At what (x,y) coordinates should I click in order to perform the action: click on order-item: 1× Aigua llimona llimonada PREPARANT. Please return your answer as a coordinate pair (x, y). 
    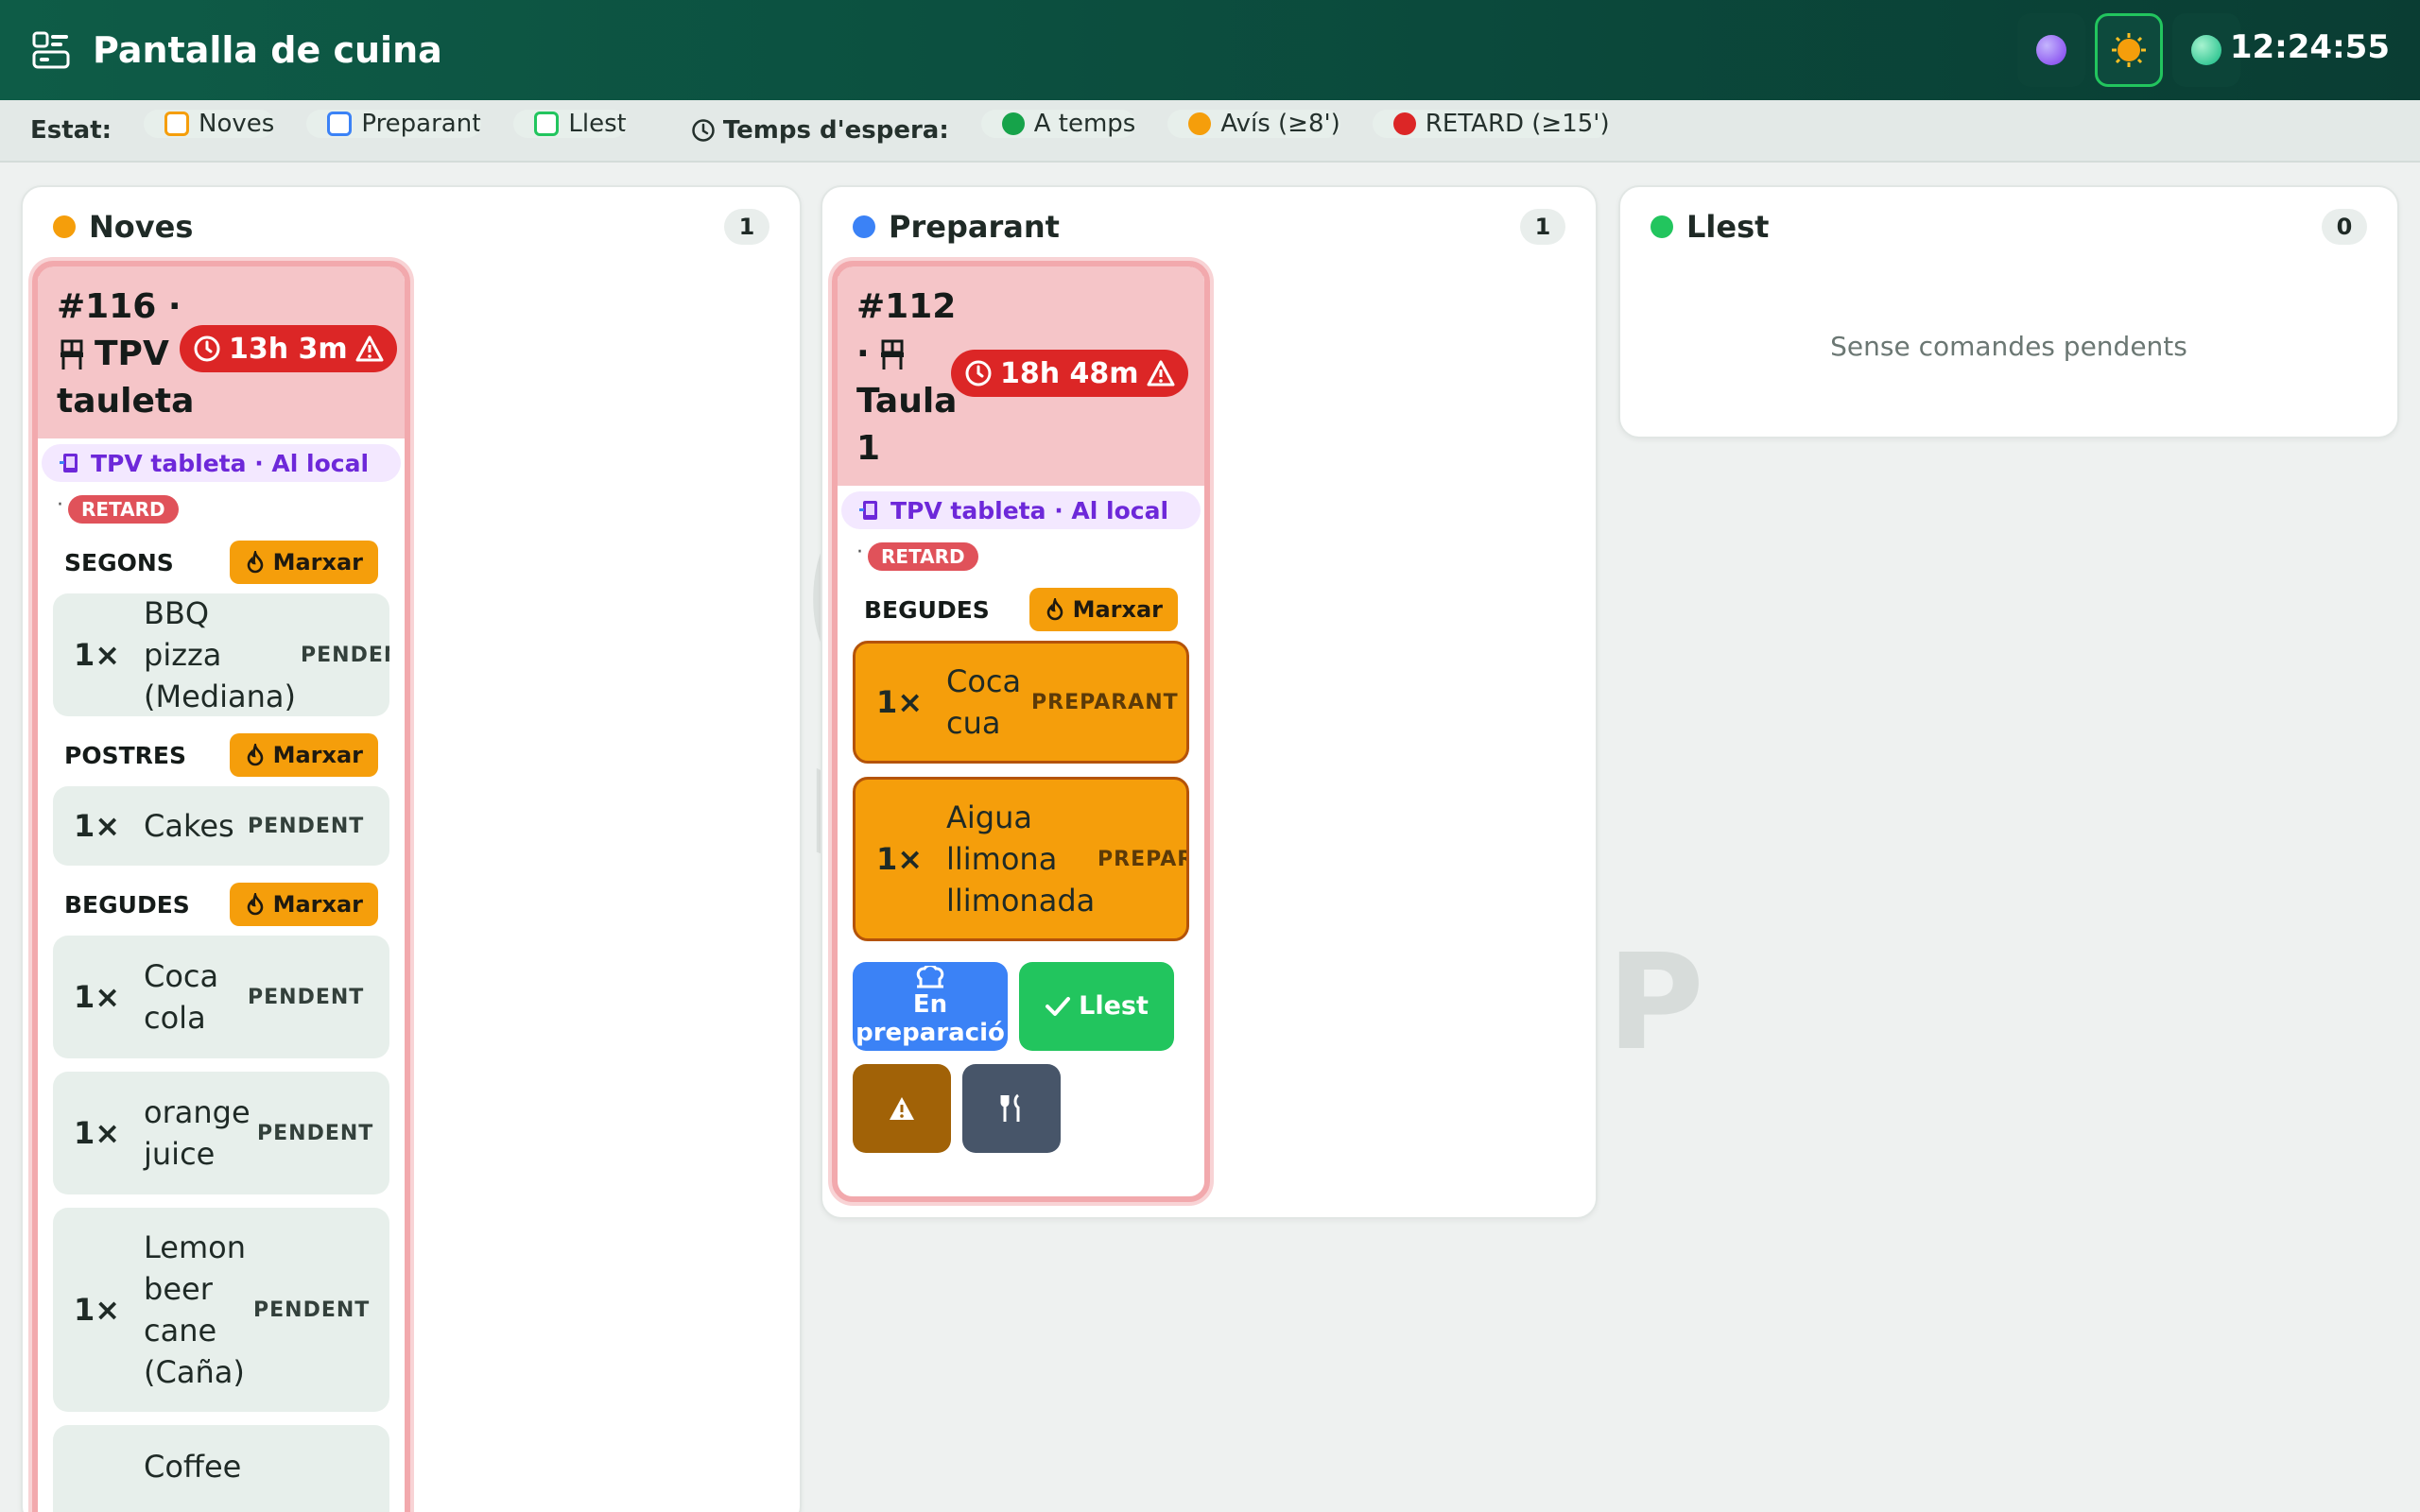
    Looking at the image, I should click on (1021, 859).